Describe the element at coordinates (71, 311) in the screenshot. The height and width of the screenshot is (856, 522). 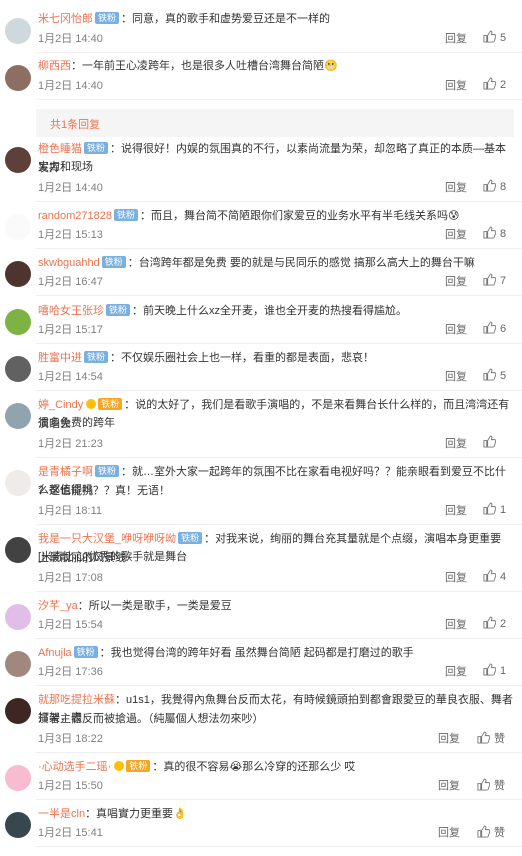
I see `username-link: 嘻哈女王张珍` at that location.